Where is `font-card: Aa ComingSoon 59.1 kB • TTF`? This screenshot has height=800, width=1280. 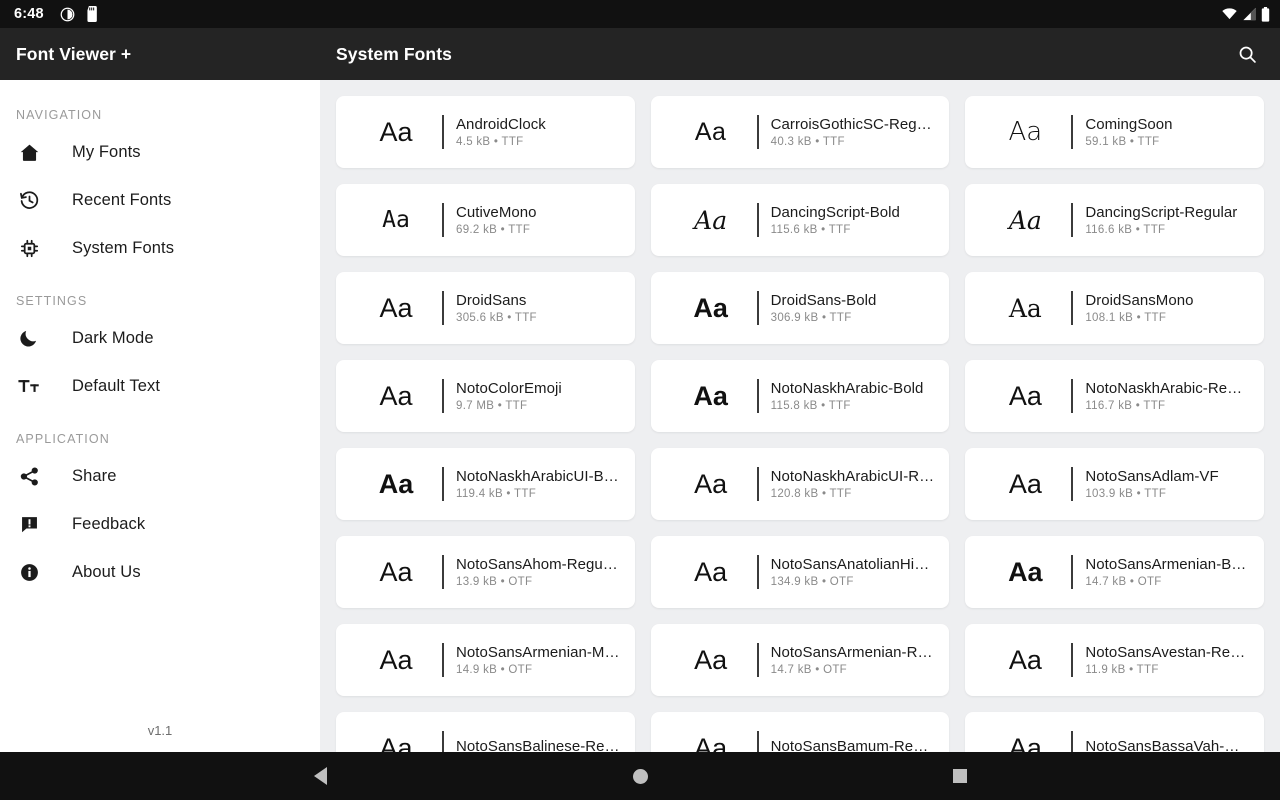
font-card: Aa ComingSoon 59.1 kB • TTF is located at coordinates (1114, 132).